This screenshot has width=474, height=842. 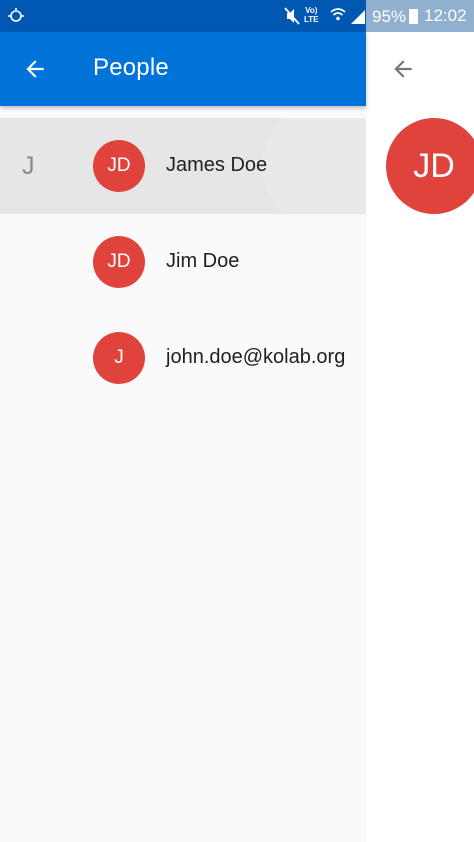 I want to click on contact-row: J john.doe@kolab.org, so click(x=183, y=358).